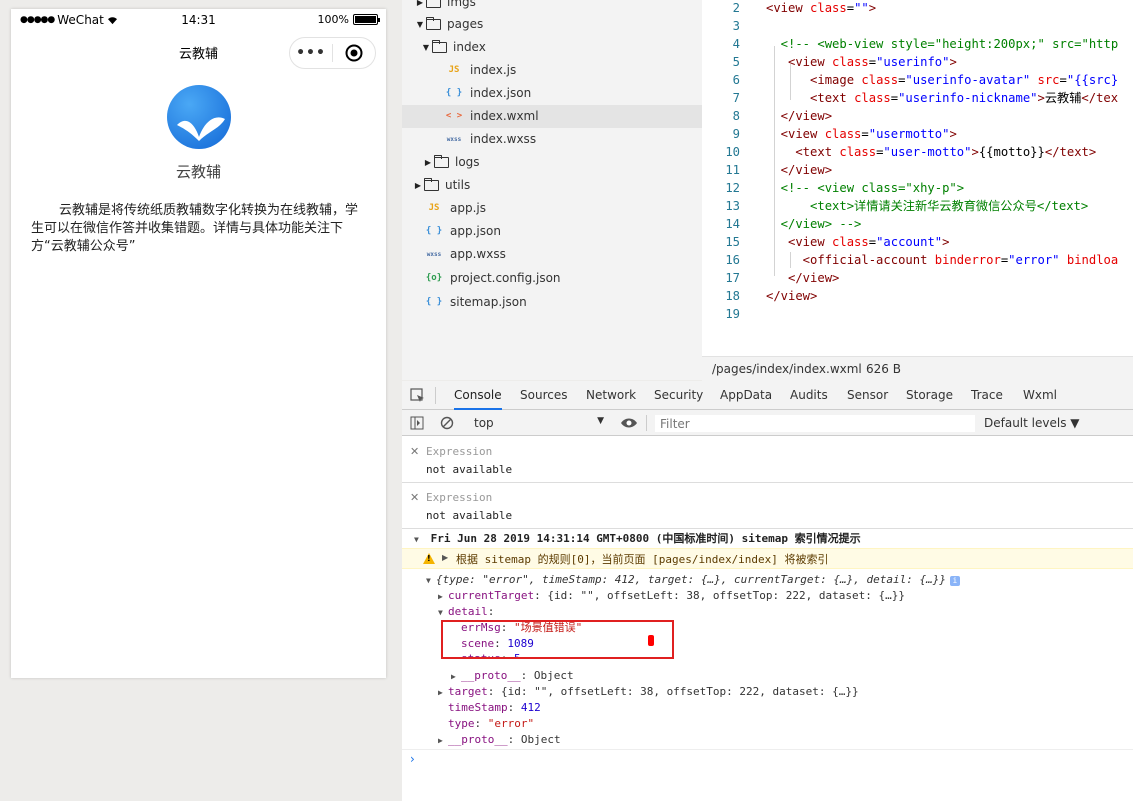  What do you see at coordinates (455, 208) in the screenshot?
I see `tree-item-app-js: JS app.js` at bounding box center [455, 208].